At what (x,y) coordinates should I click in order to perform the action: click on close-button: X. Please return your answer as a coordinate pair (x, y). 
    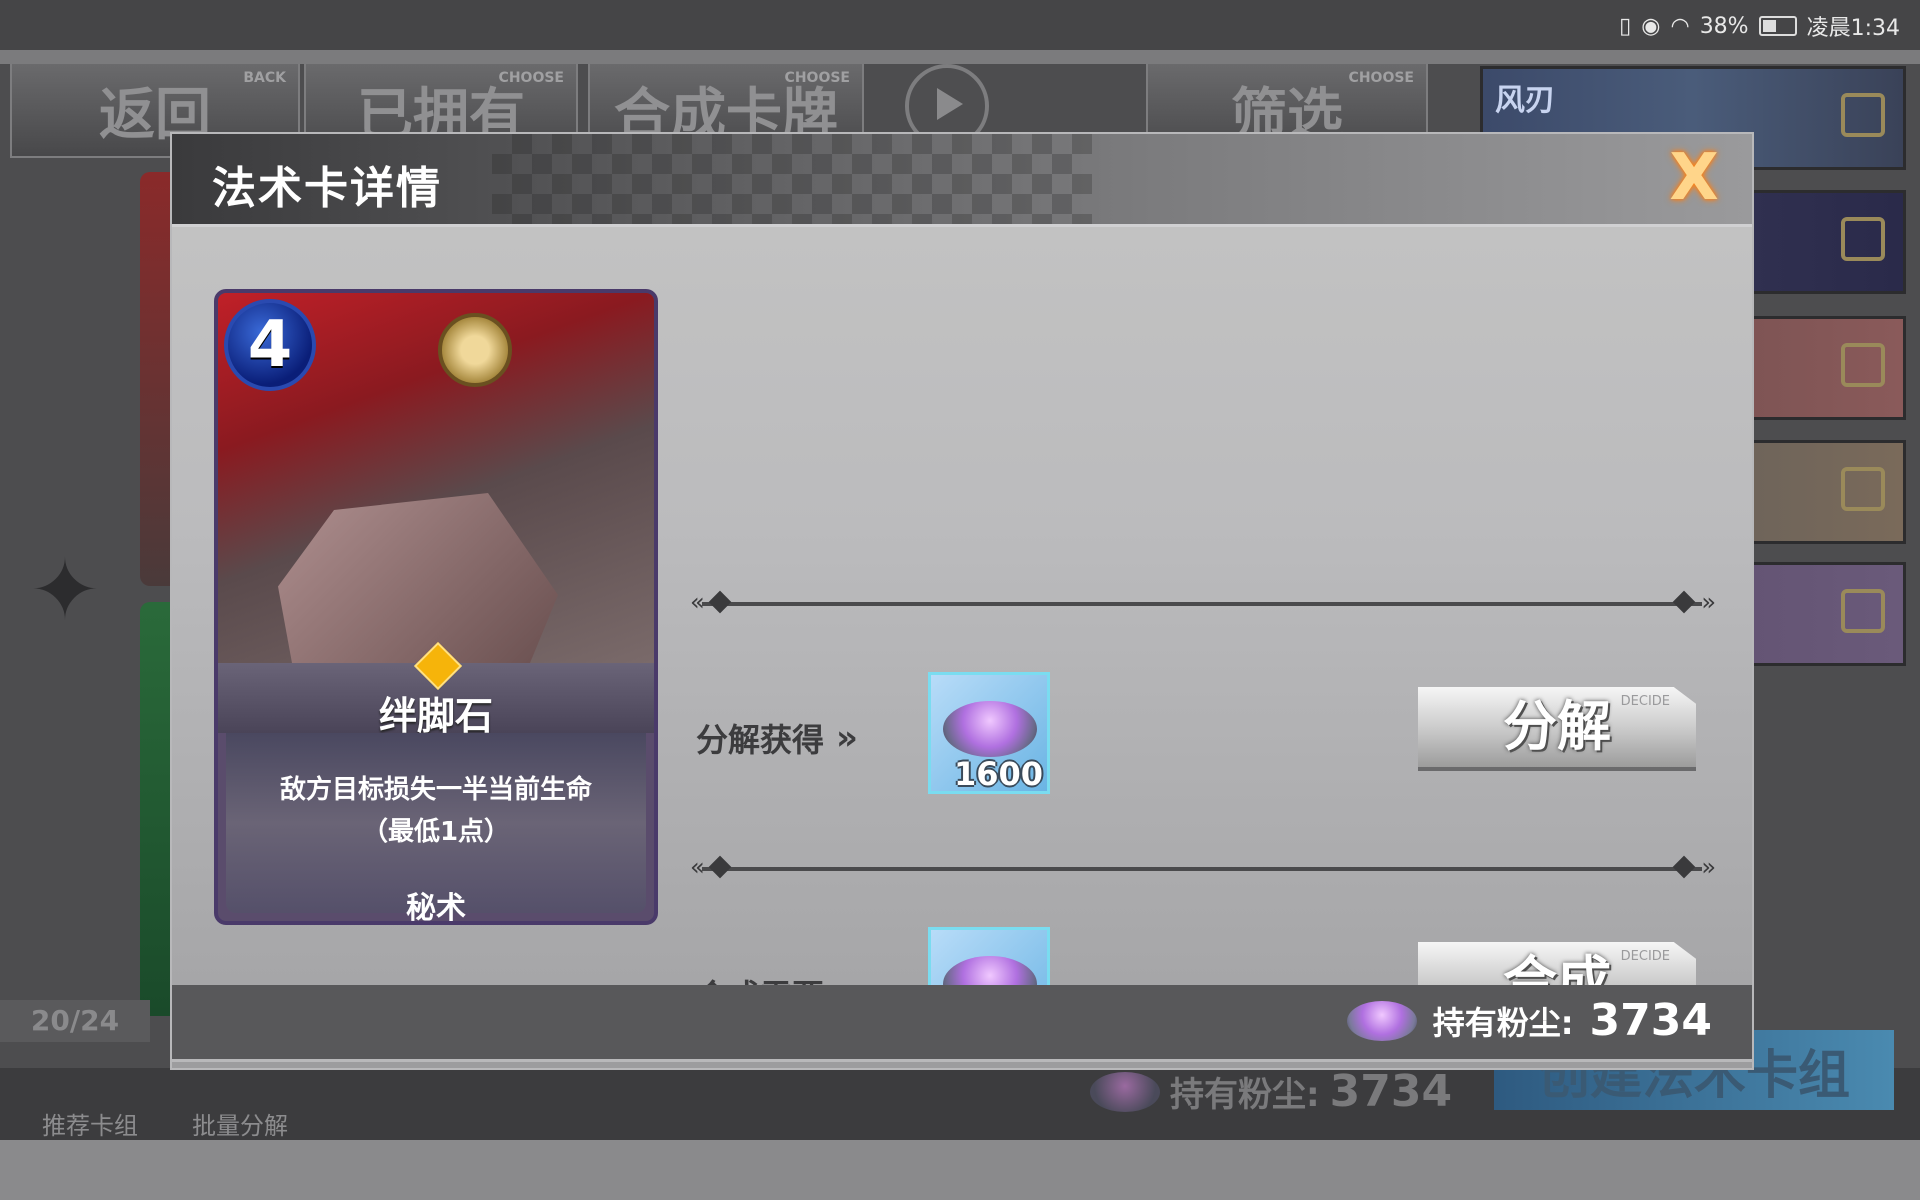
    Looking at the image, I should click on (1694, 178).